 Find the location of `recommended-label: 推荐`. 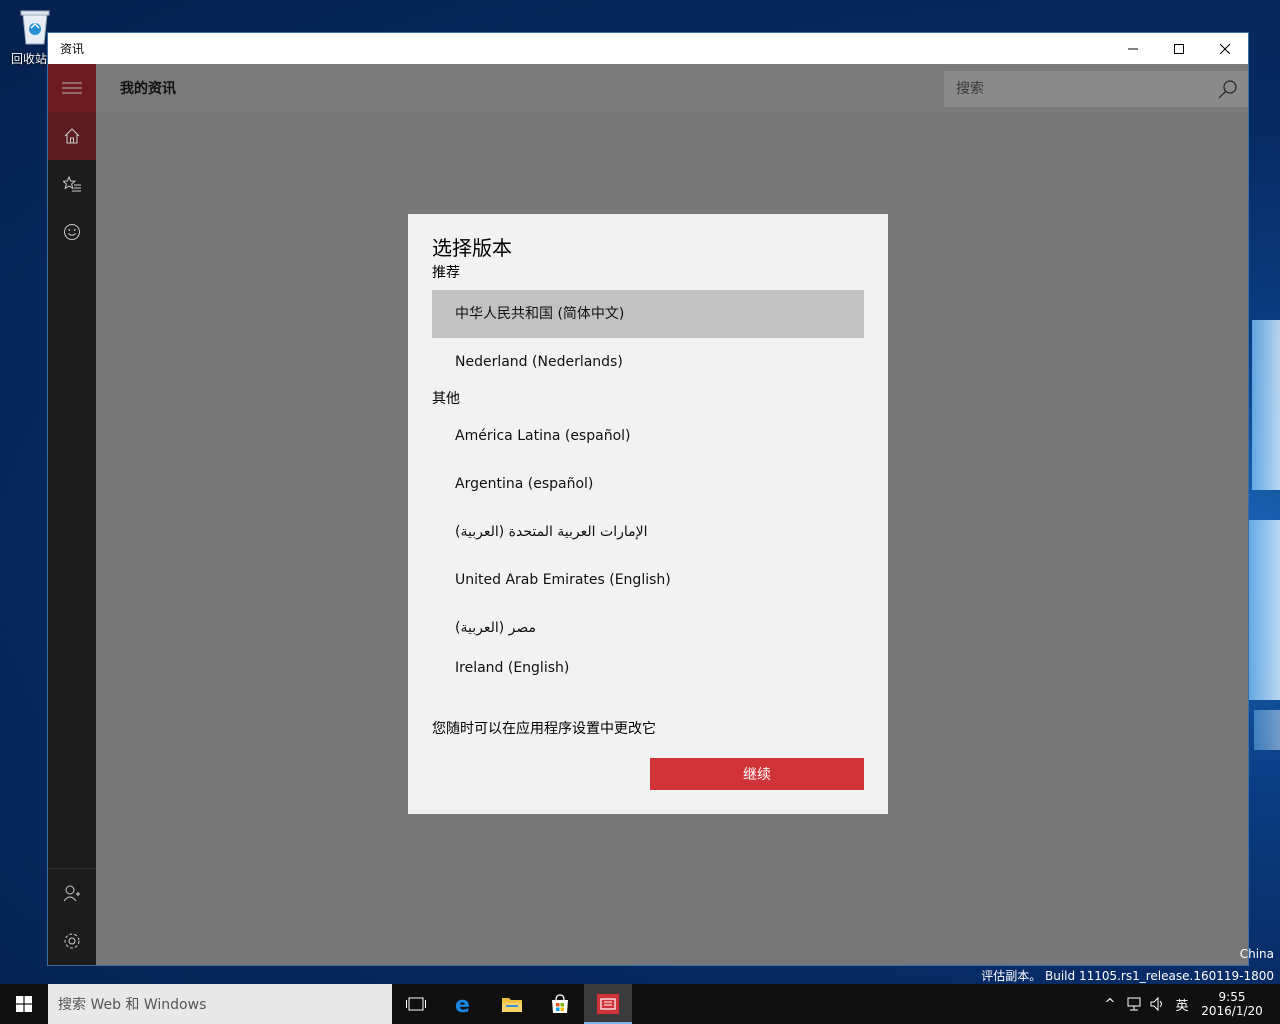

recommended-label: 推荐 is located at coordinates (446, 273).